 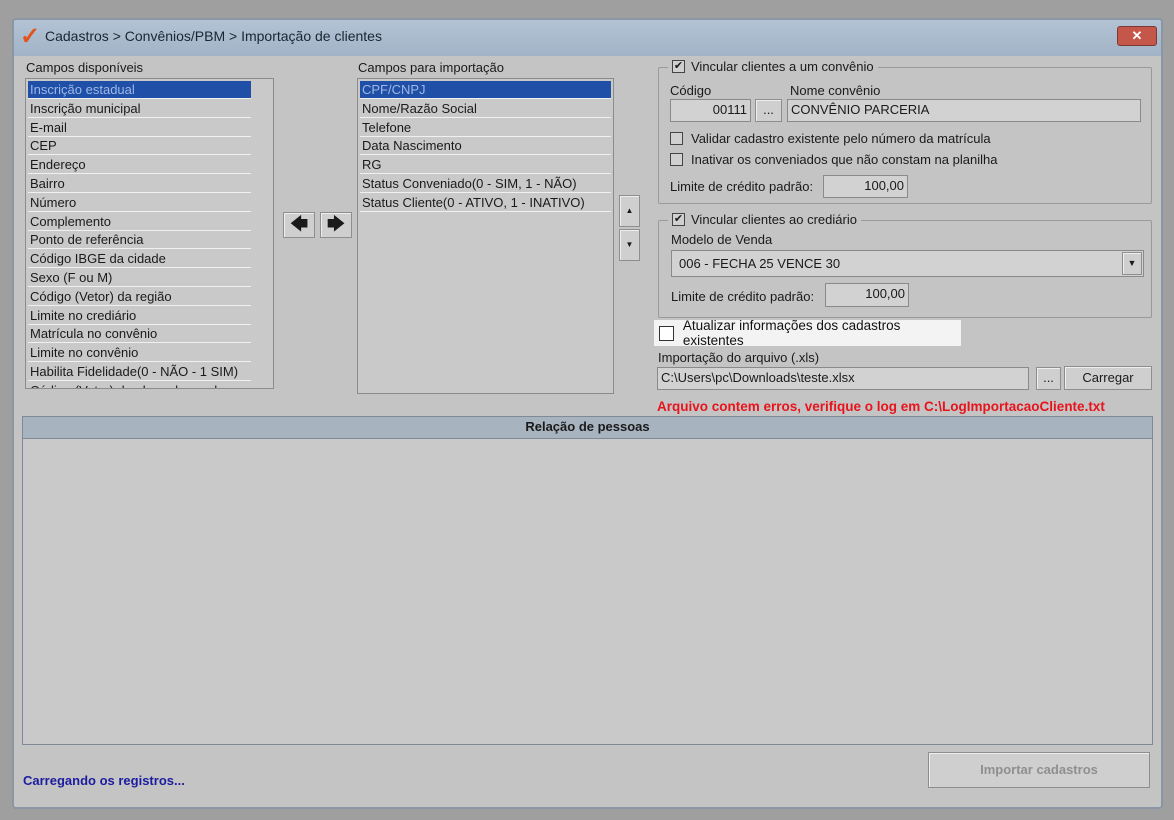 I want to click on list-item: Endereço, so click(x=139, y=165).